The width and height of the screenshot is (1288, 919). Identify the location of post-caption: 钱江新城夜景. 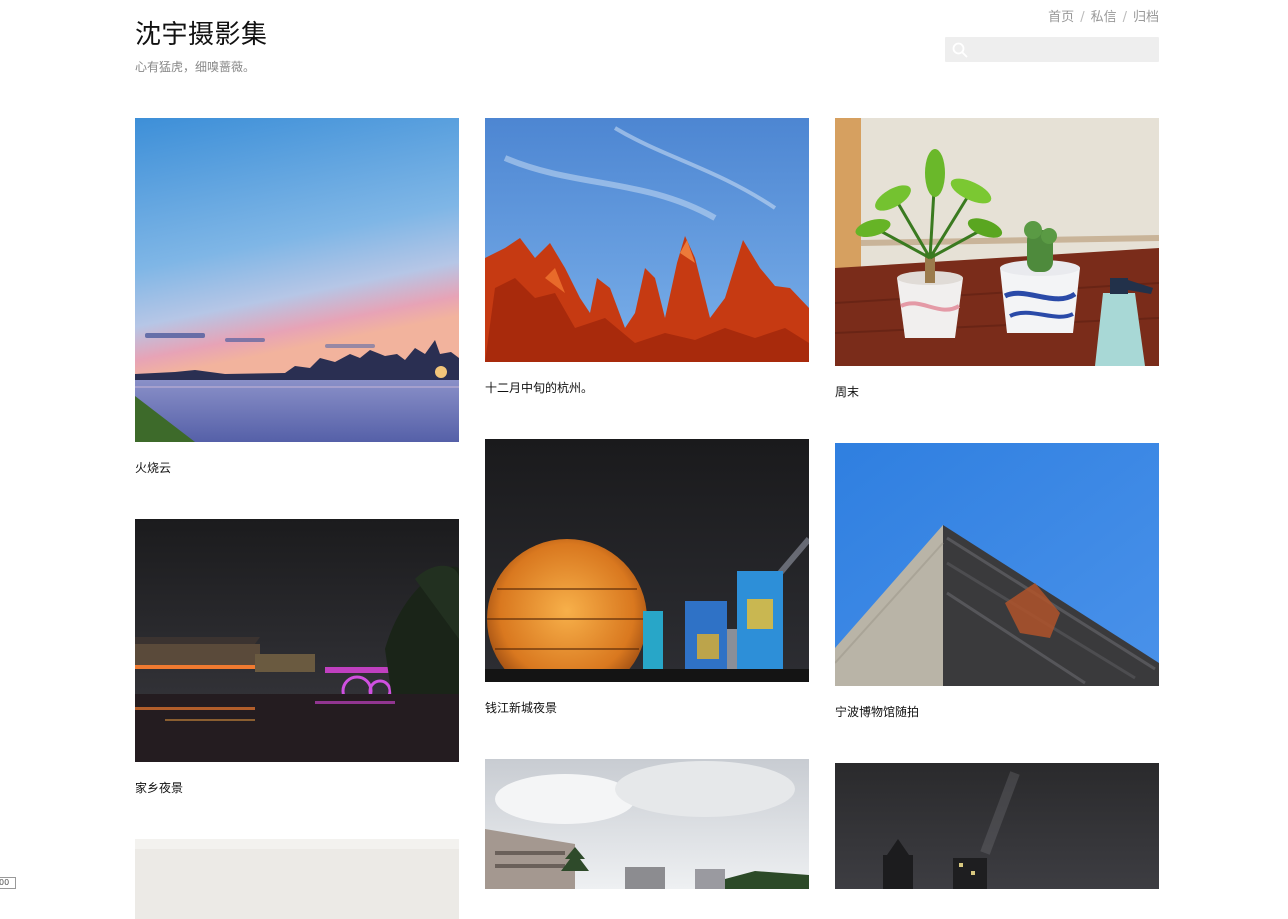
(647, 708).